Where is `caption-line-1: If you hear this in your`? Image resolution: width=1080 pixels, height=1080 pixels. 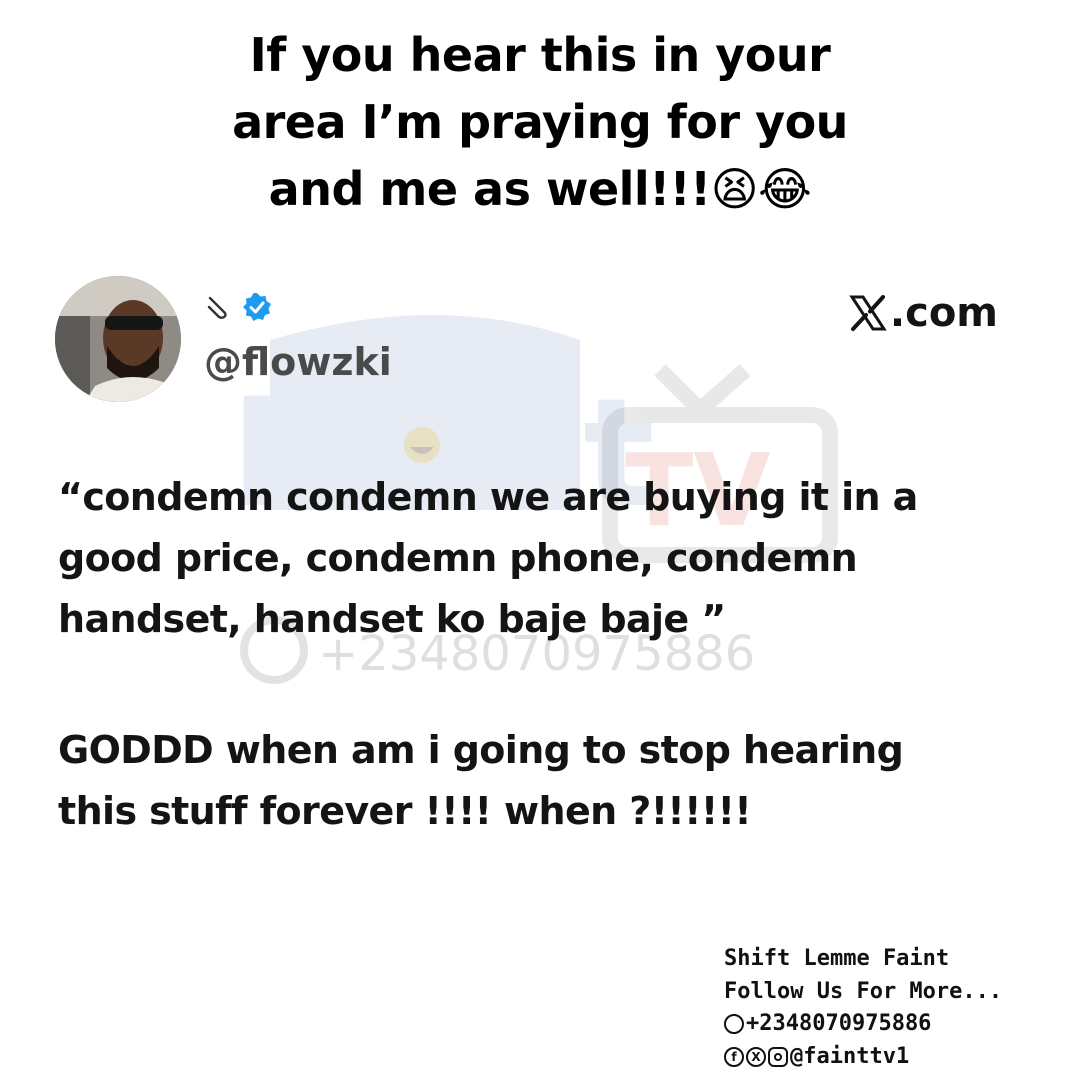 caption-line-1: If you hear this in your is located at coordinates (540, 55).